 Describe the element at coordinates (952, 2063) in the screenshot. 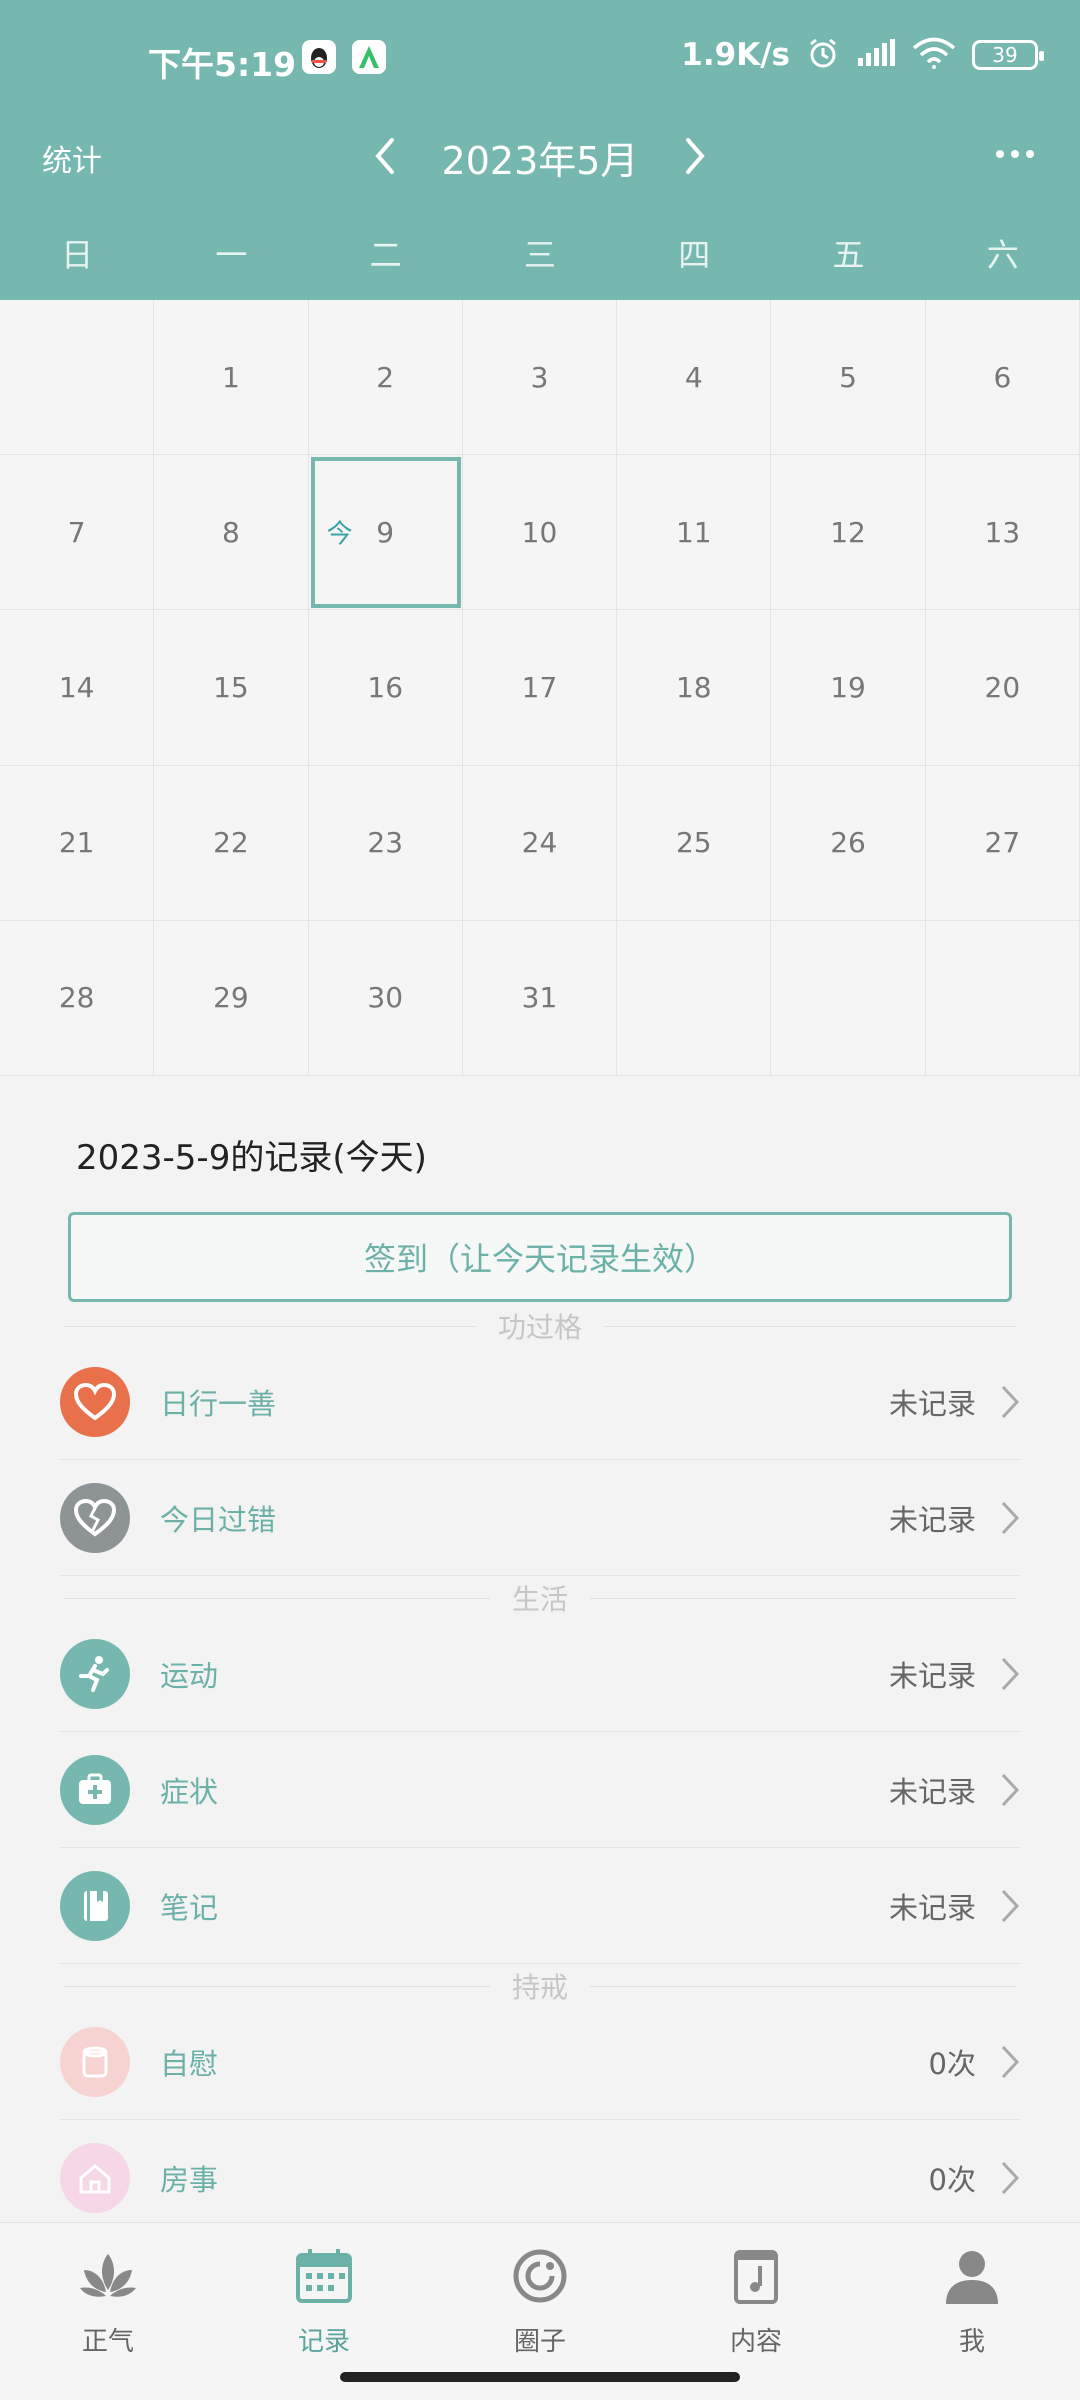

I see `record-value: 0次` at that location.